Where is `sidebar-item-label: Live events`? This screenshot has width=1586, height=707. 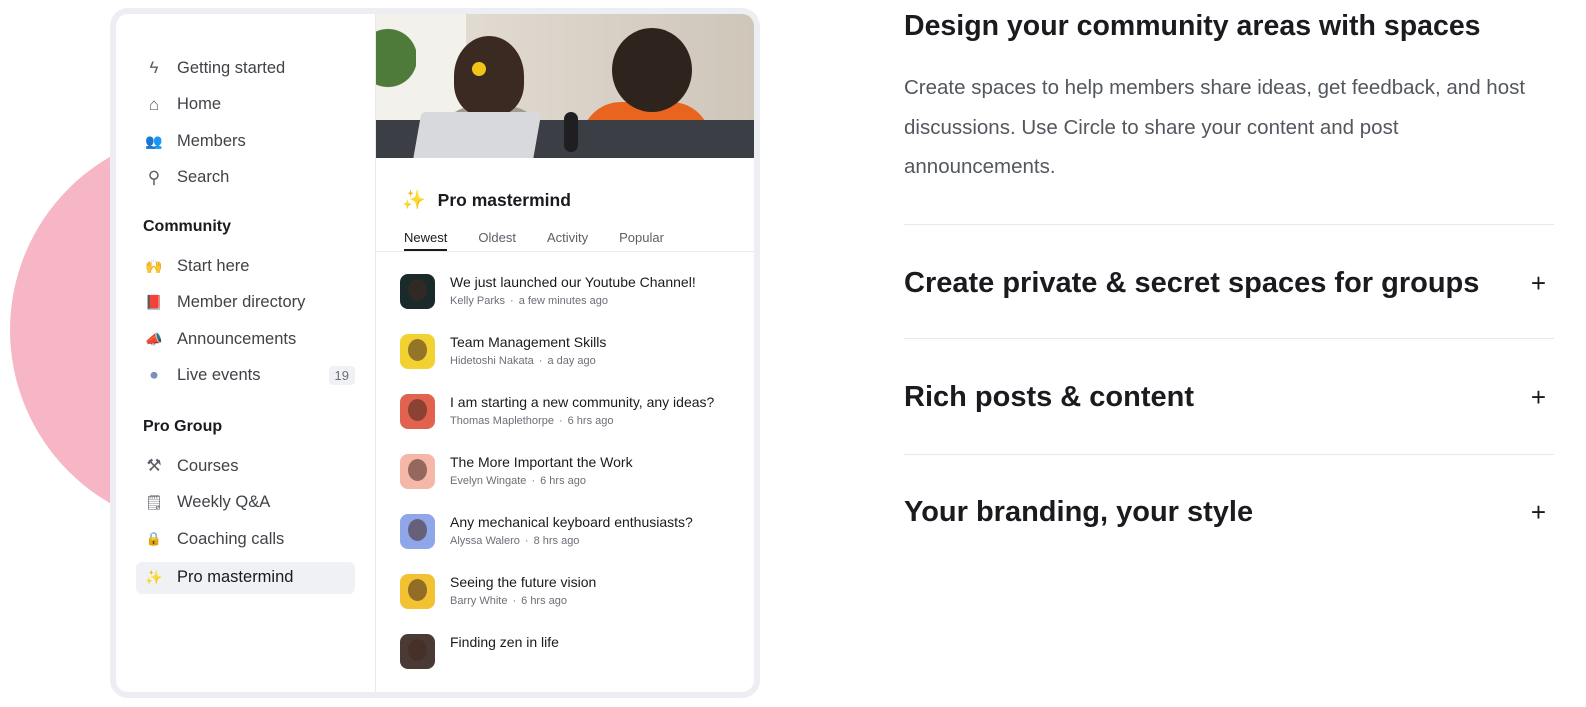
sidebar-item-label: Live events is located at coordinates (219, 375).